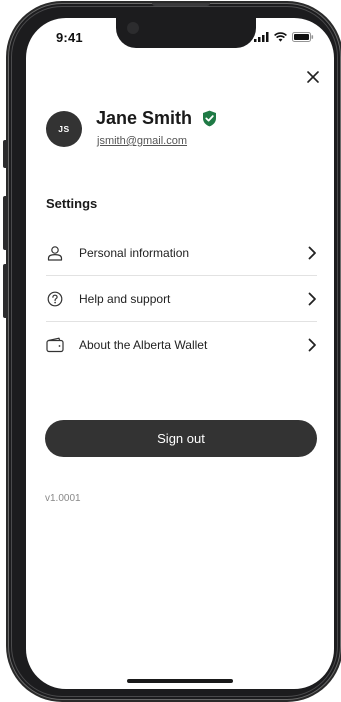  Describe the element at coordinates (72, 203) in the screenshot. I see `settings-heading: Settings` at that location.